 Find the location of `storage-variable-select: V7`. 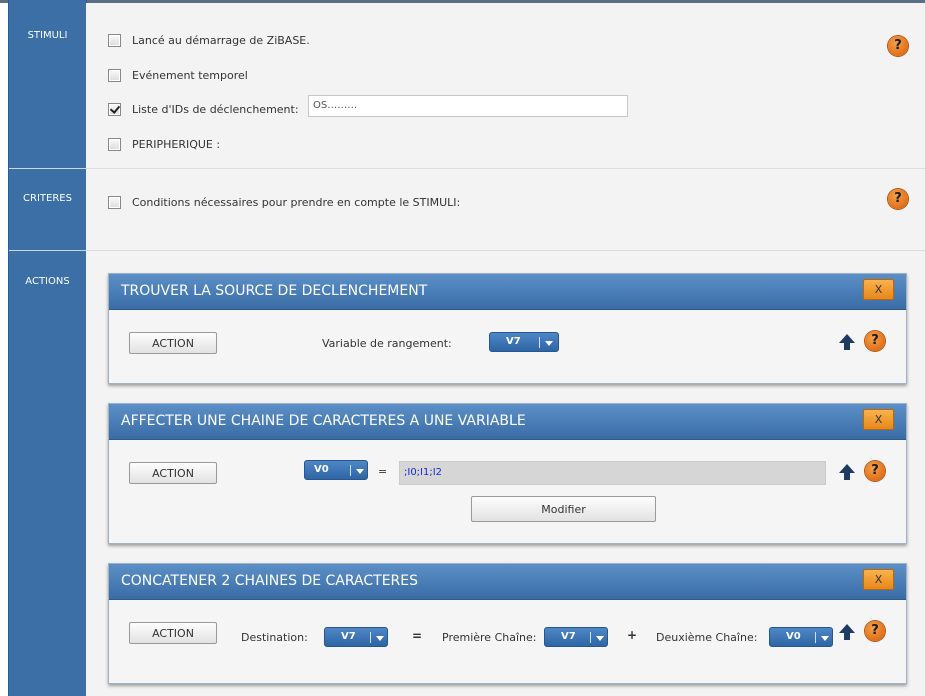

storage-variable-select: V7 is located at coordinates (524, 342).